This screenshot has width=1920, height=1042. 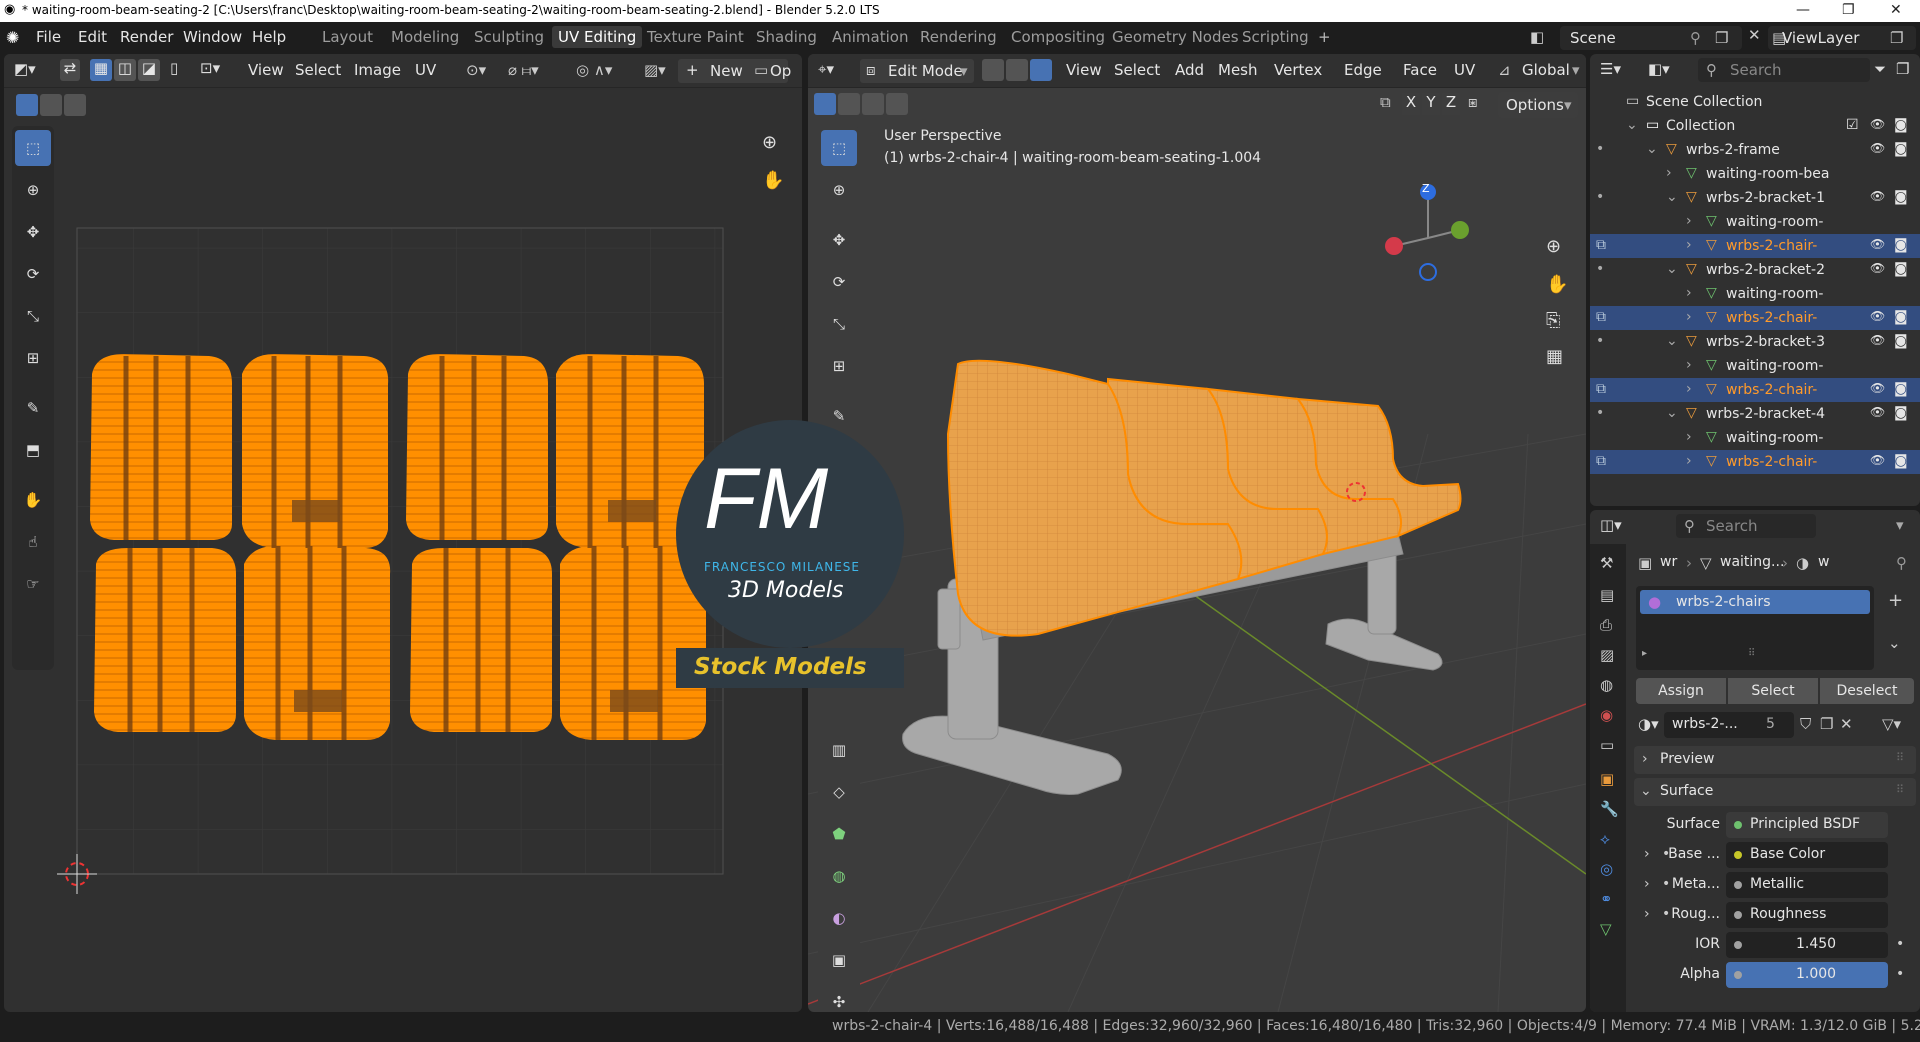 I want to click on vp-move-tool-icon: ✥, so click(x=839, y=240).